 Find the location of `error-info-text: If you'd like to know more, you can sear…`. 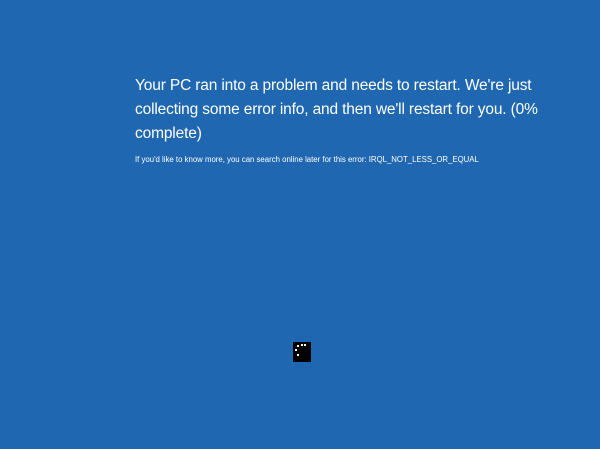

error-info-text: If you'd like to know more, you can sear… is located at coordinates (307, 159).